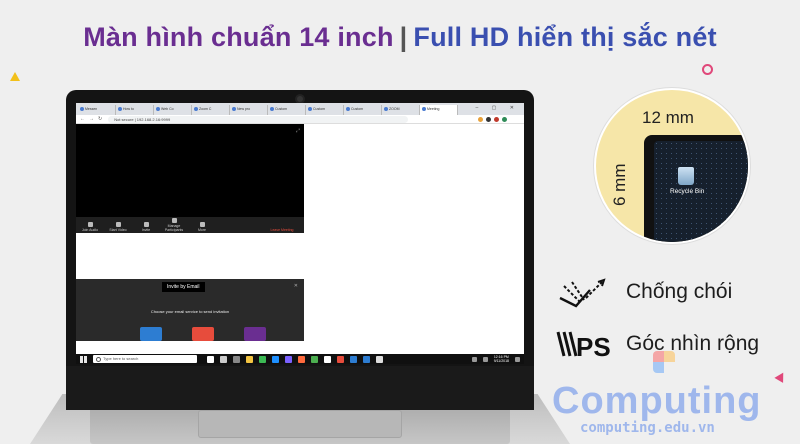  Describe the element at coordinates (146, 230) in the screenshot. I see `meeting-control-label: Invite` at that location.